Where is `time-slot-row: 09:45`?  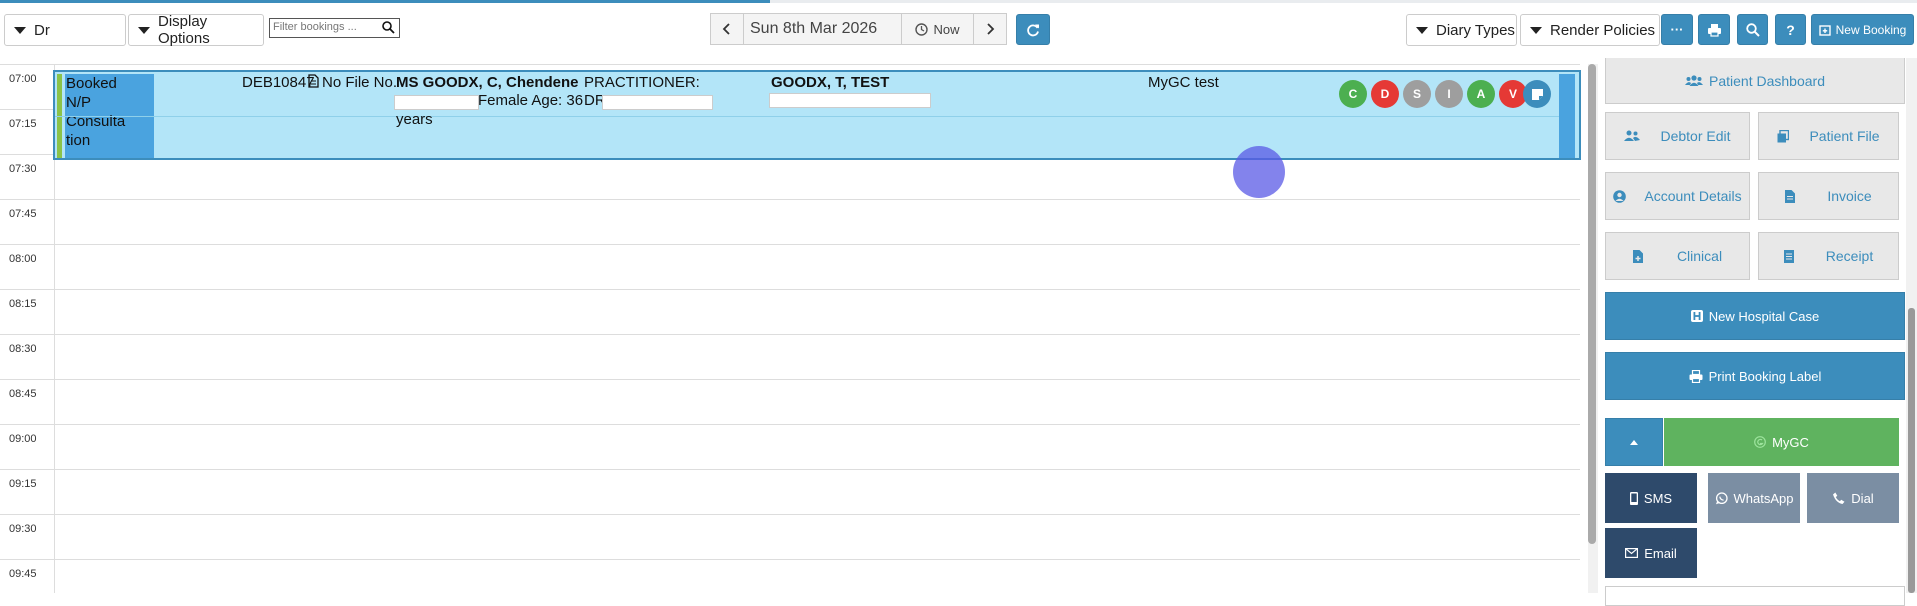 time-slot-row: 09:45 is located at coordinates (790, 576).